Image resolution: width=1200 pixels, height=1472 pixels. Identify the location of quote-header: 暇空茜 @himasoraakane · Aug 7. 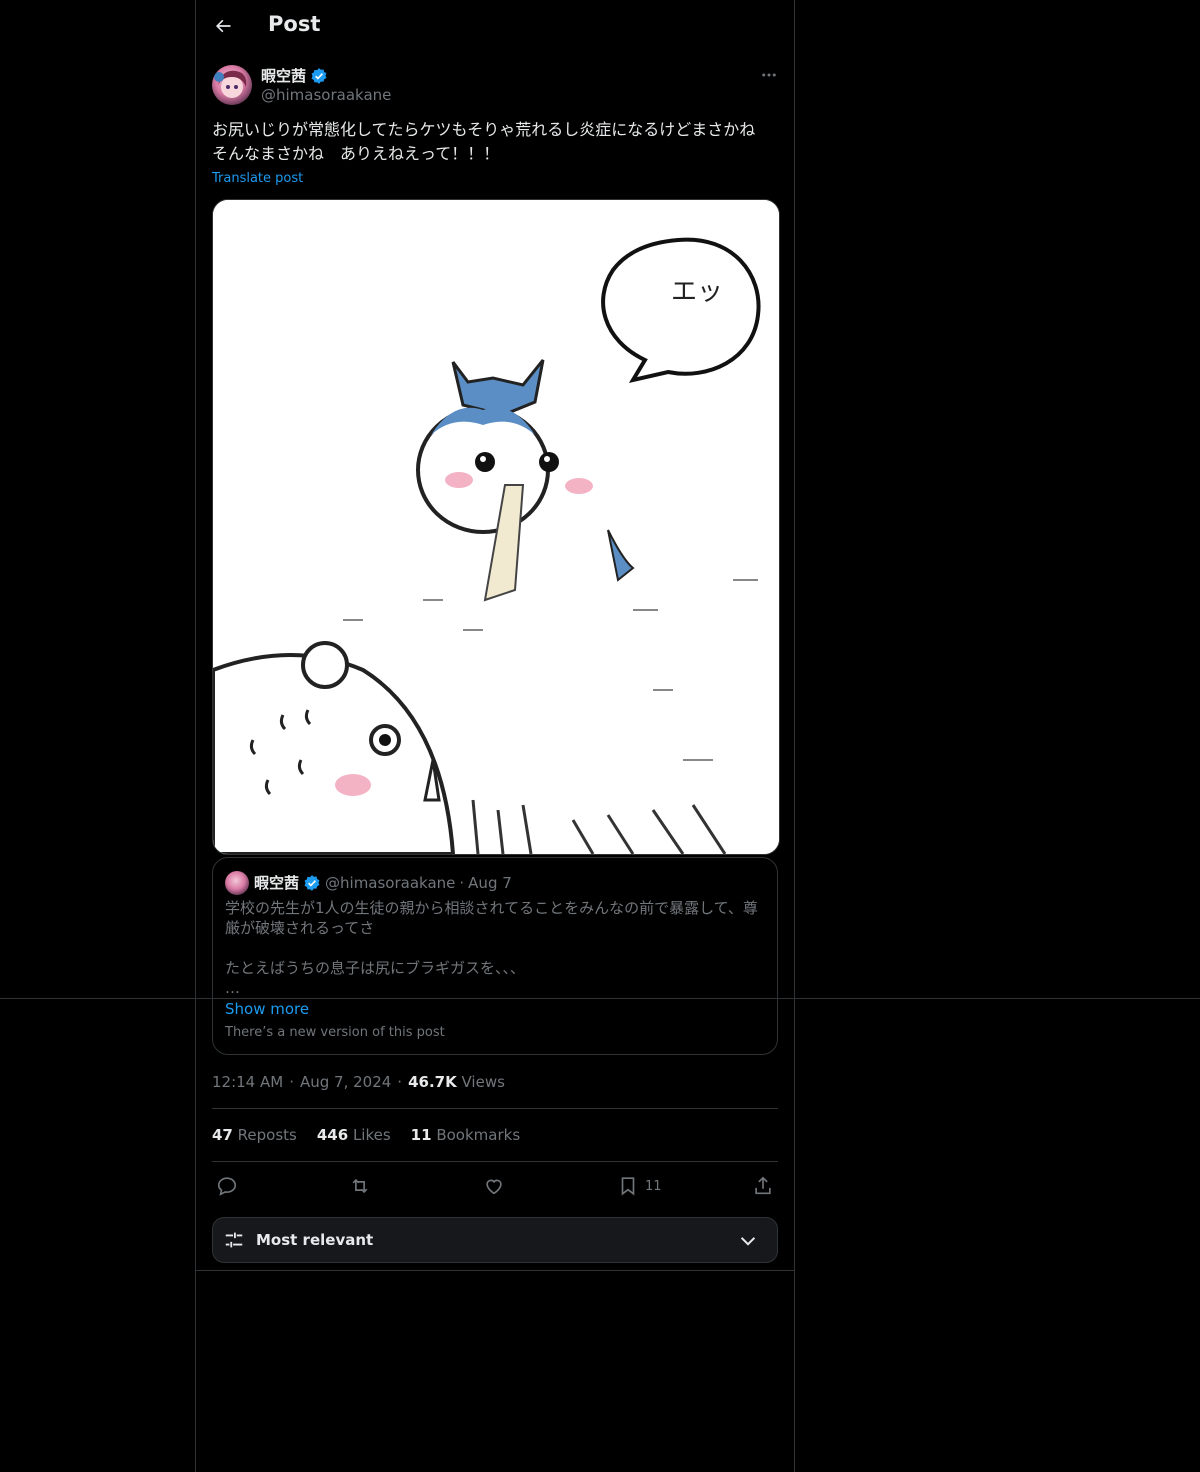
(383, 882).